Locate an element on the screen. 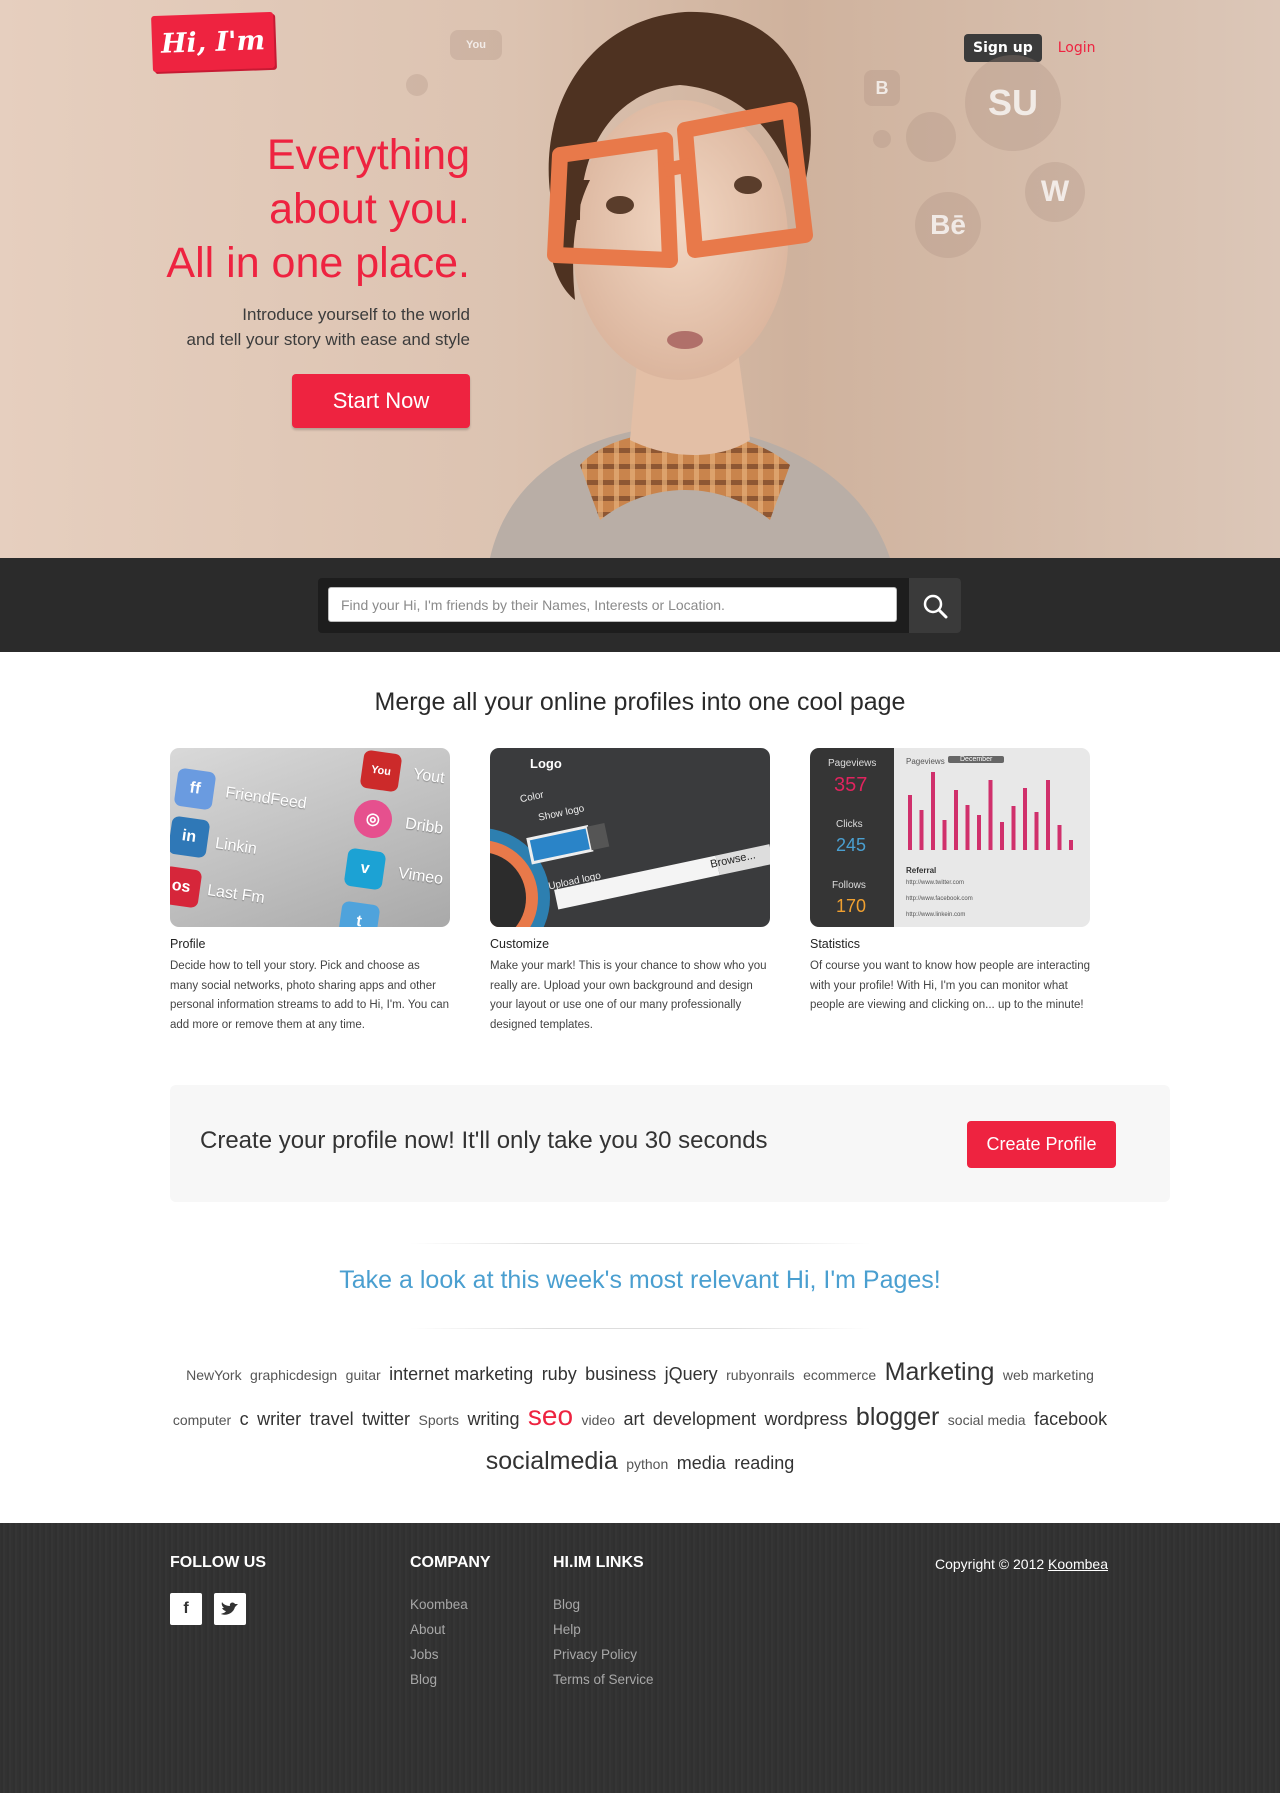 This screenshot has height=1793, width=1280. wordpress-icon: W is located at coordinates (1055, 192).